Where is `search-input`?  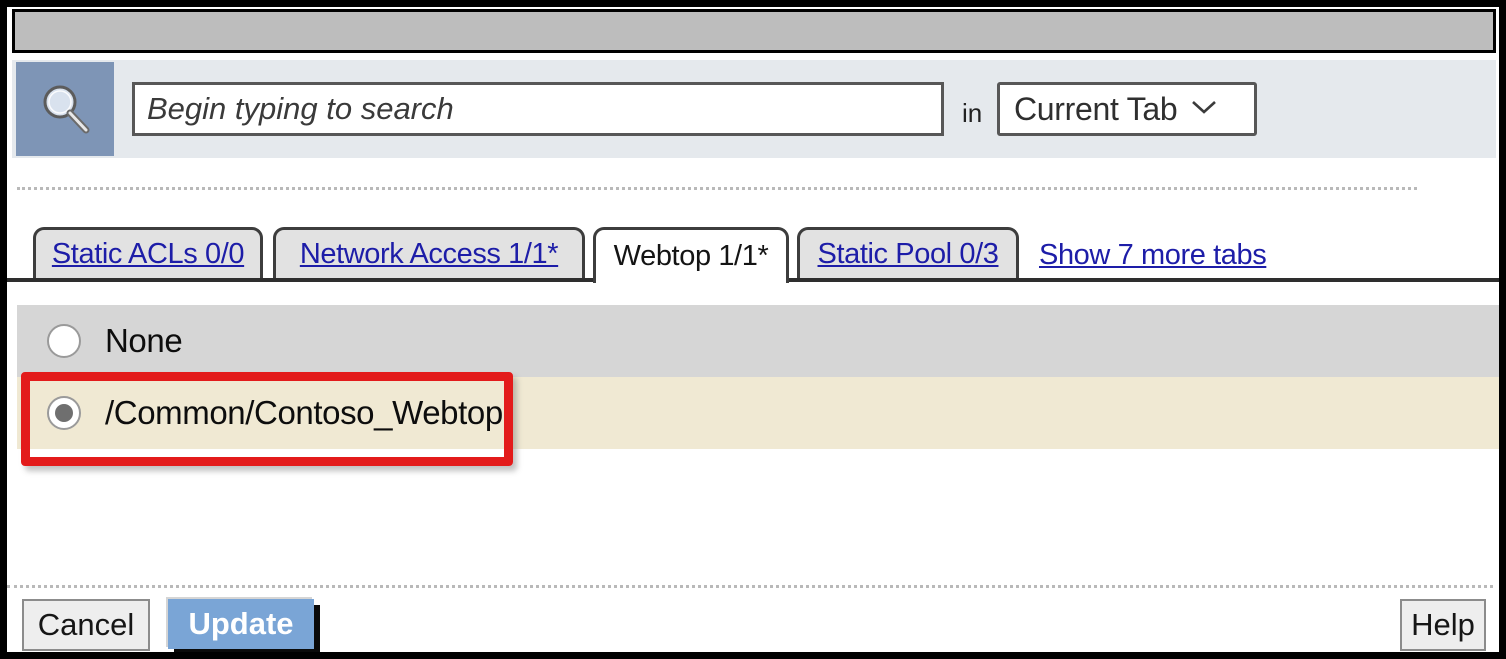 search-input is located at coordinates (538, 109).